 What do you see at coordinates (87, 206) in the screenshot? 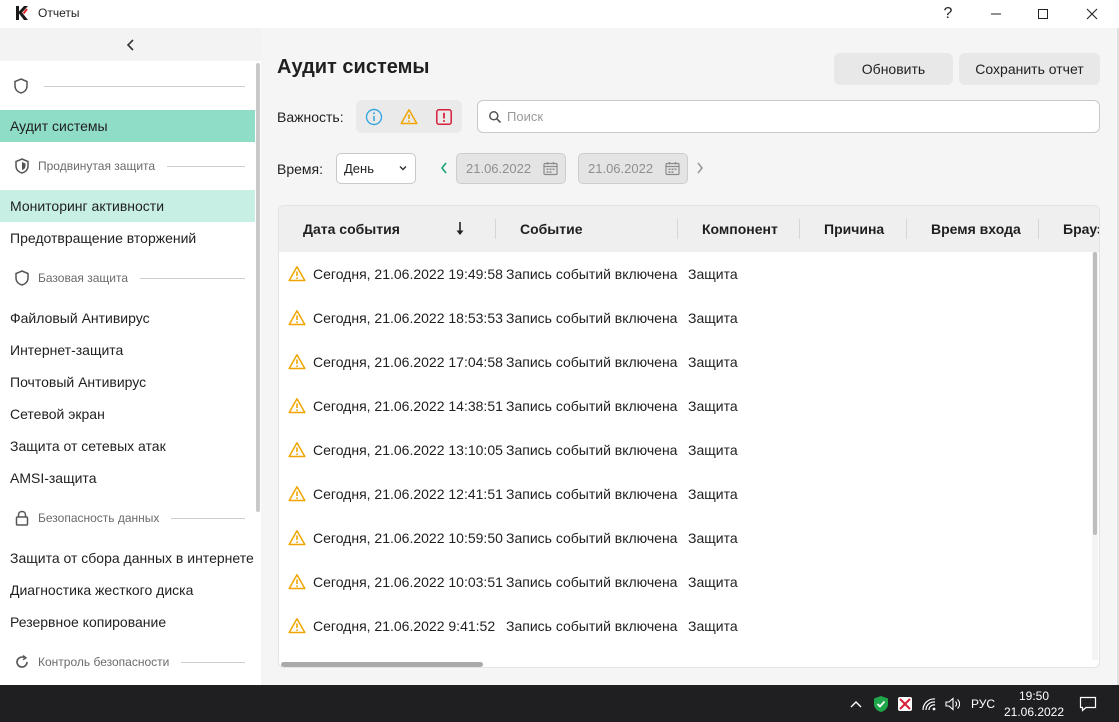
I see `sidebar-item-label: Мониторинг активности` at bounding box center [87, 206].